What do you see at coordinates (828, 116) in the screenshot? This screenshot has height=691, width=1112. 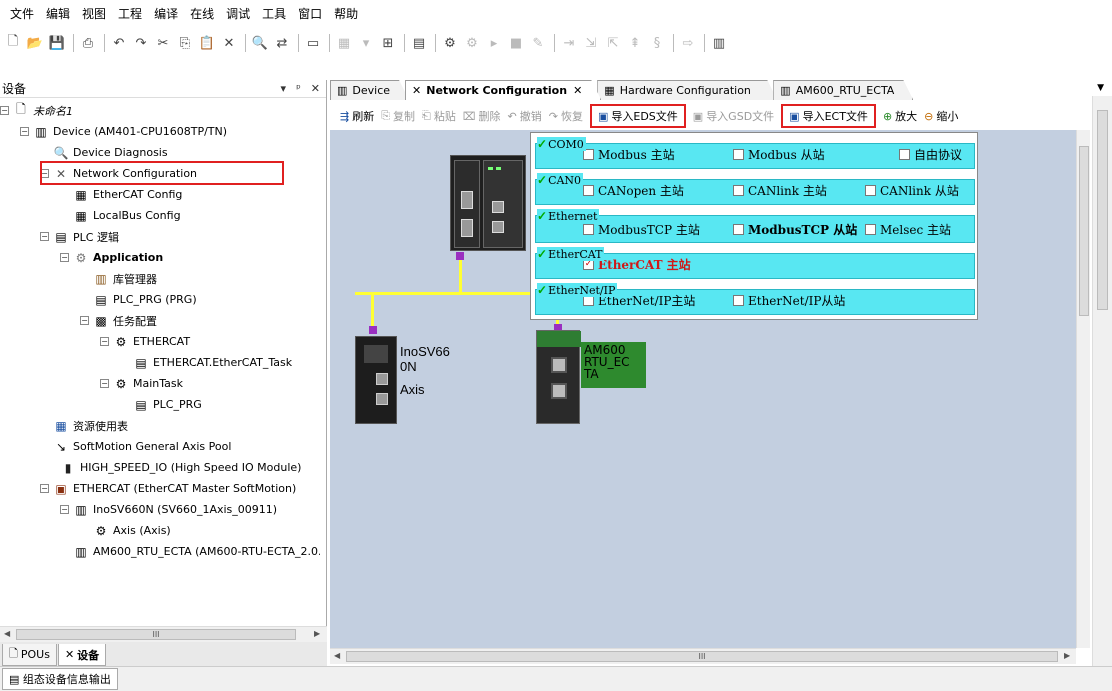 I see `import-ect-button: ▣ 导入ECT文件` at bounding box center [828, 116].